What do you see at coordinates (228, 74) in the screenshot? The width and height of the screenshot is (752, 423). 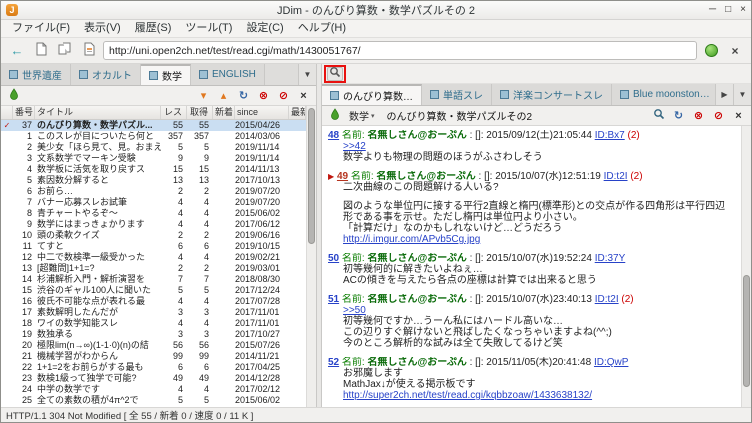 I see `tab: ENGLISH` at bounding box center [228, 74].